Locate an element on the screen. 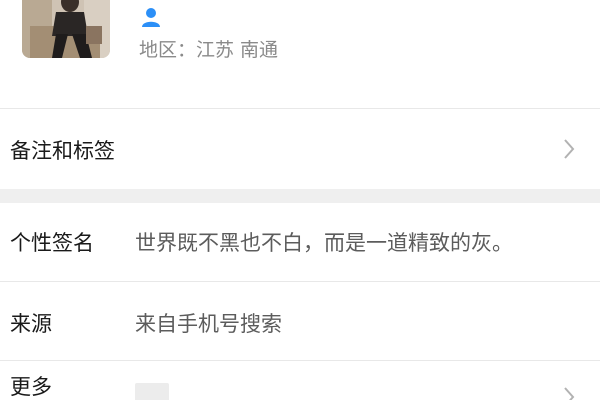  source-value: 来自手机号搜索 is located at coordinates (208, 324).